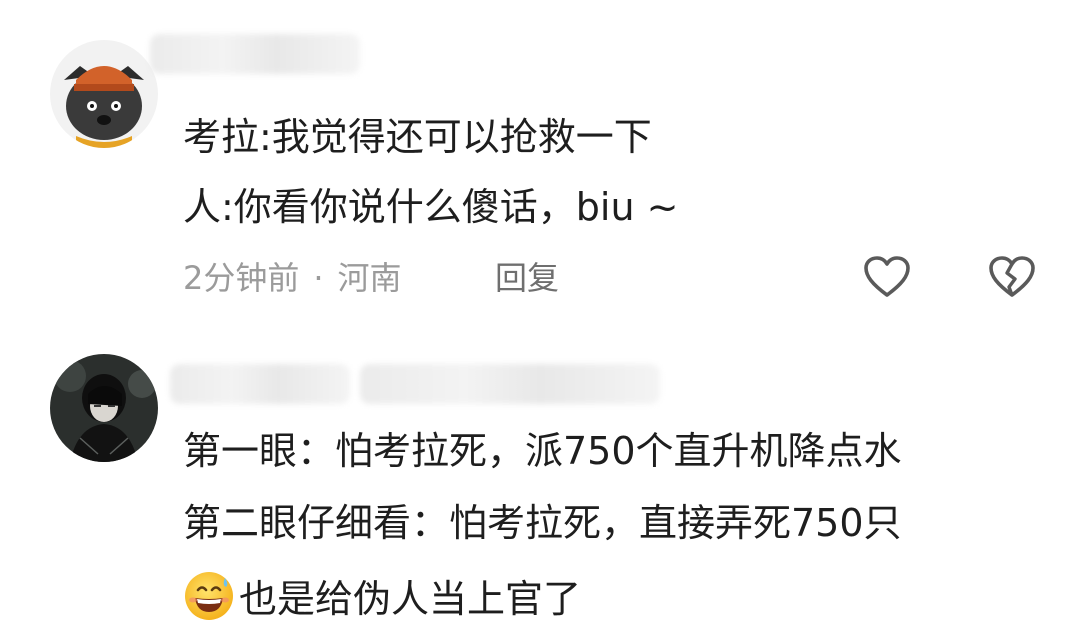  I want to click on comment-text-line: 第二眼仔细看：怕考拉死，直接弄死750只, so click(542, 523).